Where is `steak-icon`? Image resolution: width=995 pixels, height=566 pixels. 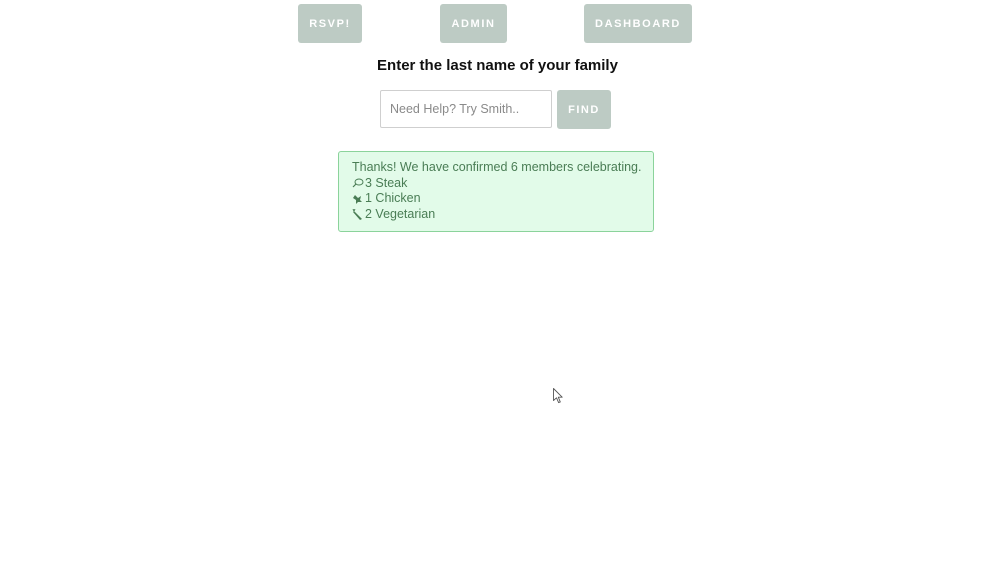 steak-icon is located at coordinates (358, 183).